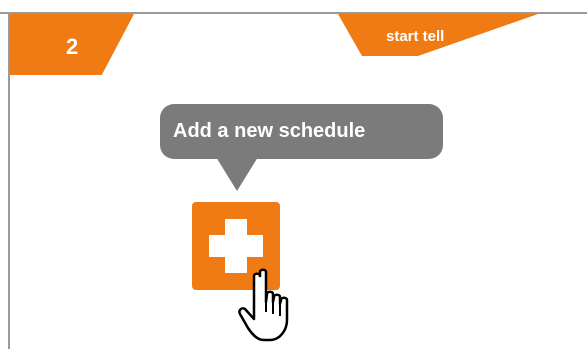  Describe the element at coordinates (415, 36) in the screenshot. I see `step-title: start tell` at that location.